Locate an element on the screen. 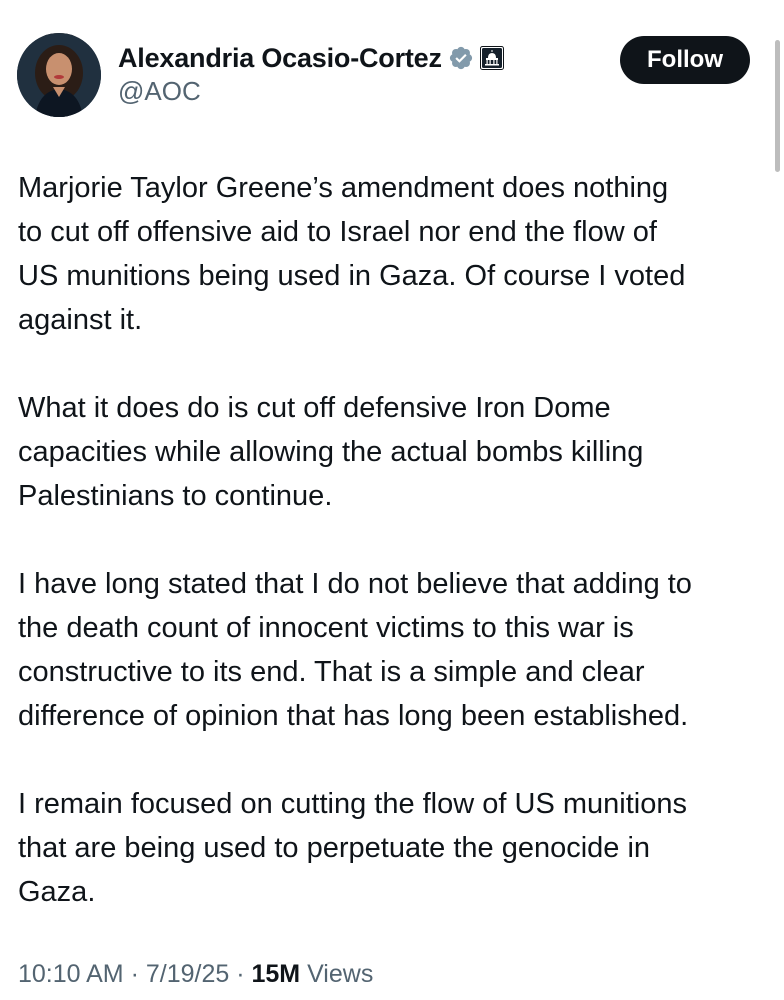 This screenshot has height=1000, width=784. scrollbar is located at coordinates (777, 106).